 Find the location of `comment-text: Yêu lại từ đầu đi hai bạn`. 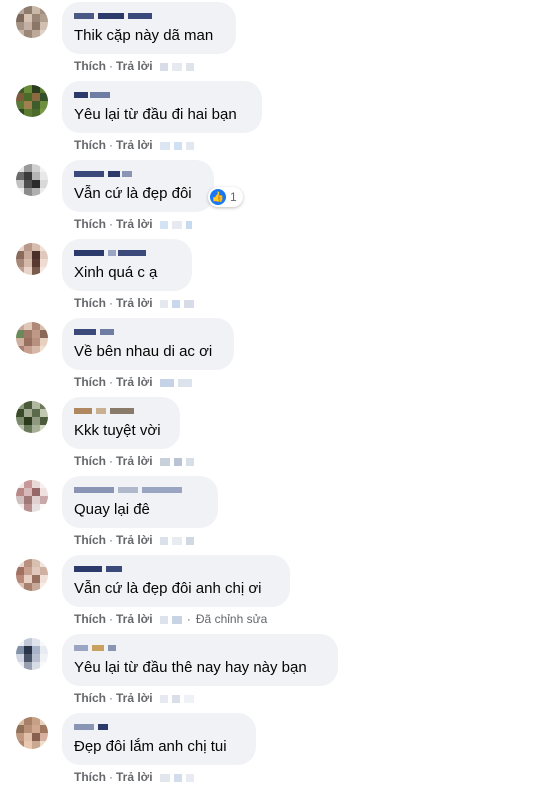

comment-text: Yêu lại từ đầu đi hai bạn is located at coordinates (155, 114).